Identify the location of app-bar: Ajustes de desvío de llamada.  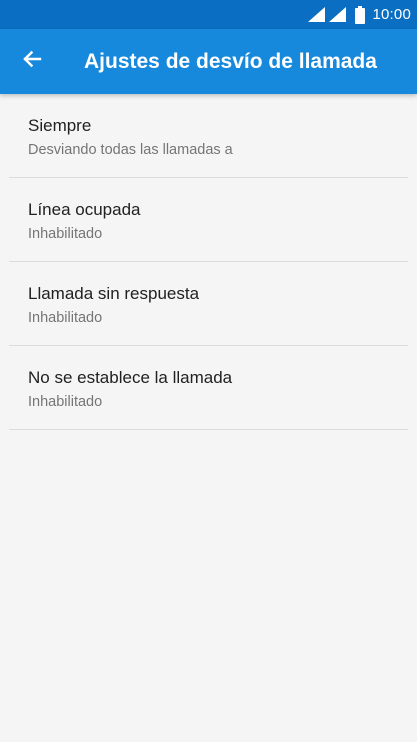
(208, 61).